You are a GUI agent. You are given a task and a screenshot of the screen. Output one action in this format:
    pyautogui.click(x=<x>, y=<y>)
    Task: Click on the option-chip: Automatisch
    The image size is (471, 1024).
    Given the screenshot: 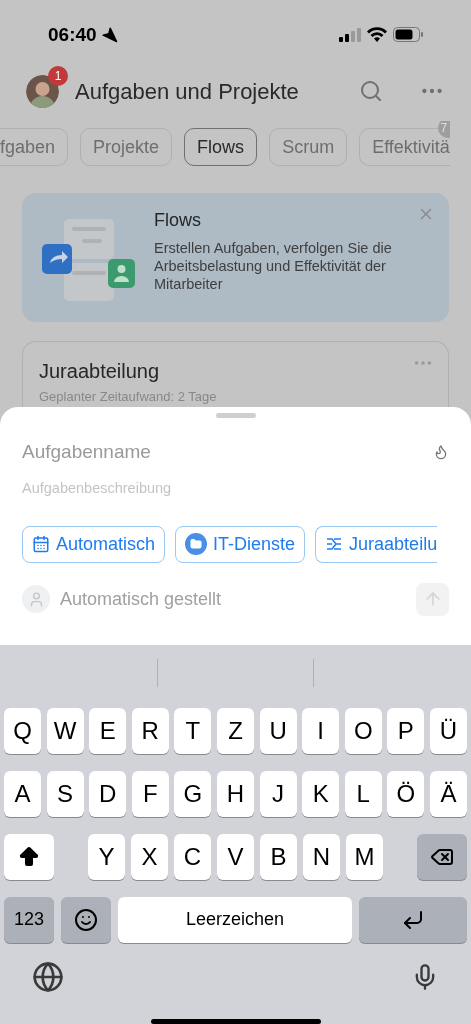 What is the action you would take?
    pyautogui.click(x=94, y=544)
    